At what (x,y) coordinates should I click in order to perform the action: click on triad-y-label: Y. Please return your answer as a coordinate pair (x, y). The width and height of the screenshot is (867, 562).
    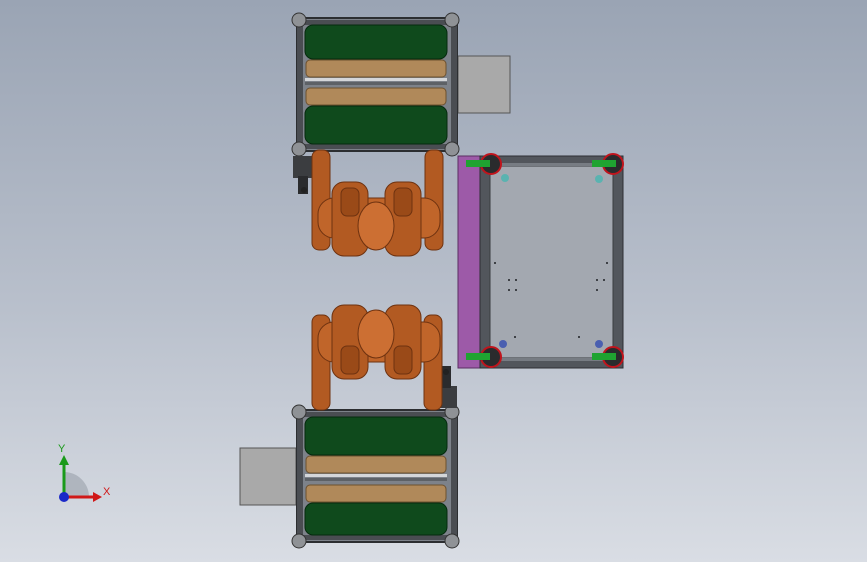
    Looking at the image, I should click on (62, 449).